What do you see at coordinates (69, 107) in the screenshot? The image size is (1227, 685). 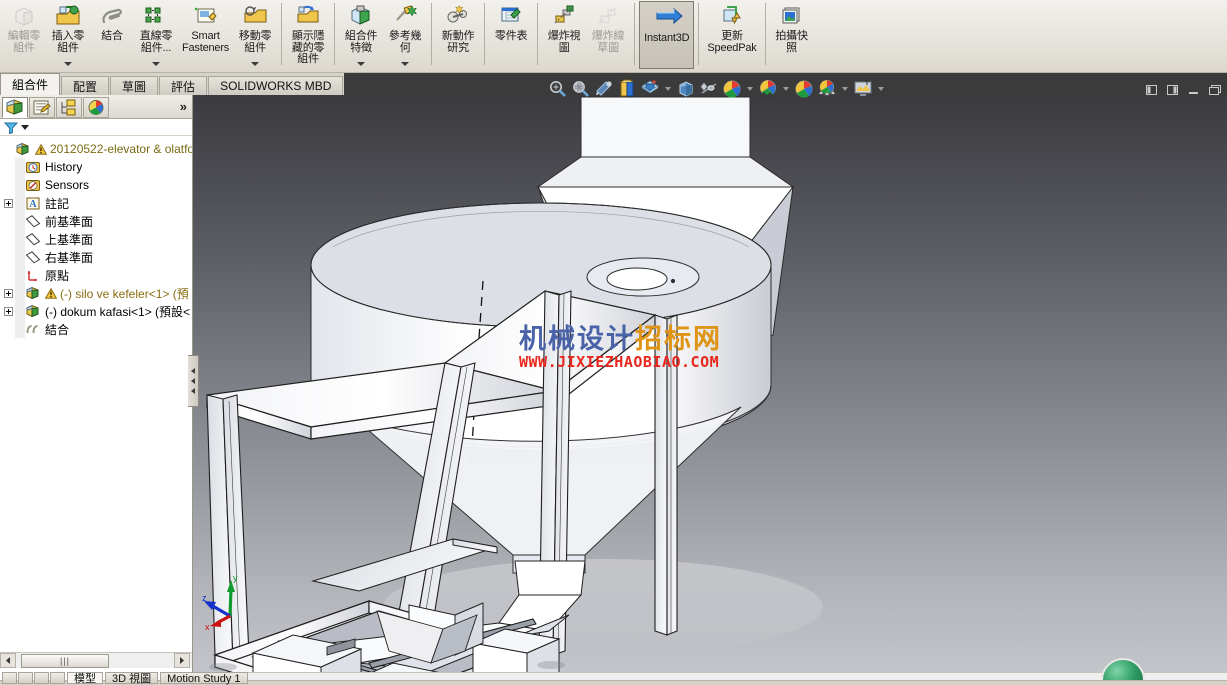 I see `fm-tab-configurationmanager` at bounding box center [69, 107].